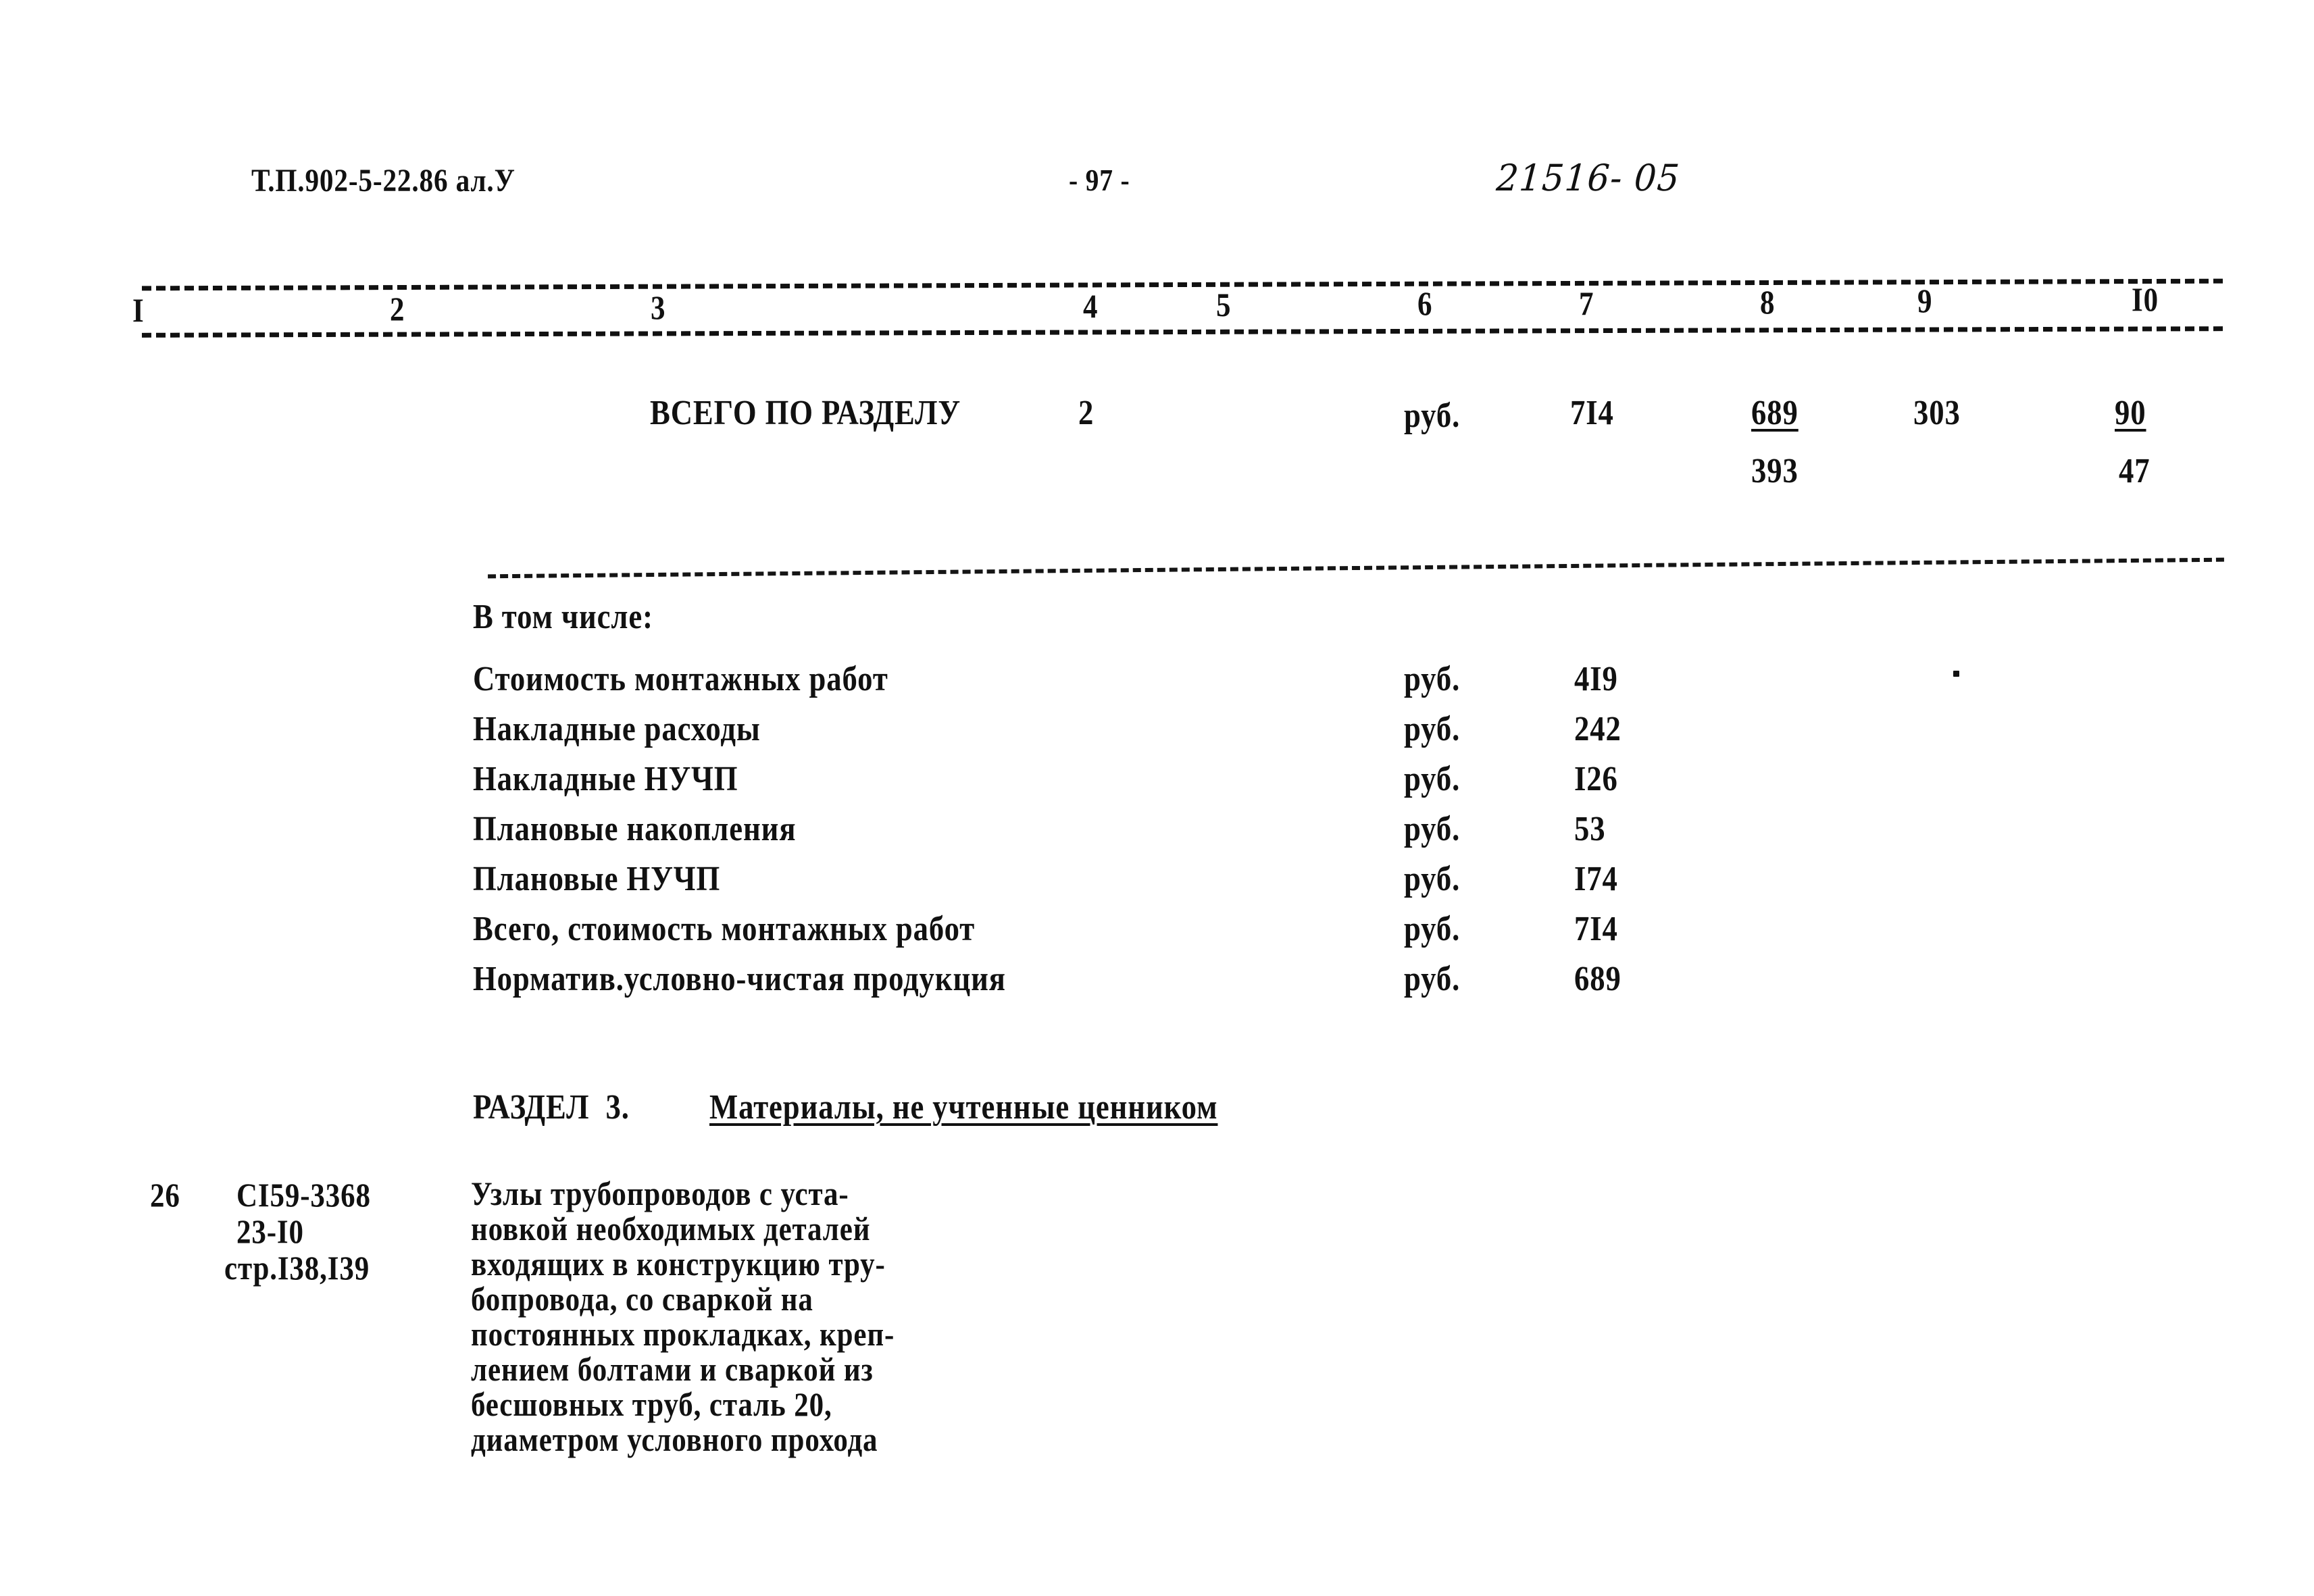 This screenshot has width=2314, height=1596. What do you see at coordinates (2130, 413) in the screenshot?
I see `total-row-col10-value: 90` at bounding box center [2130, 413].